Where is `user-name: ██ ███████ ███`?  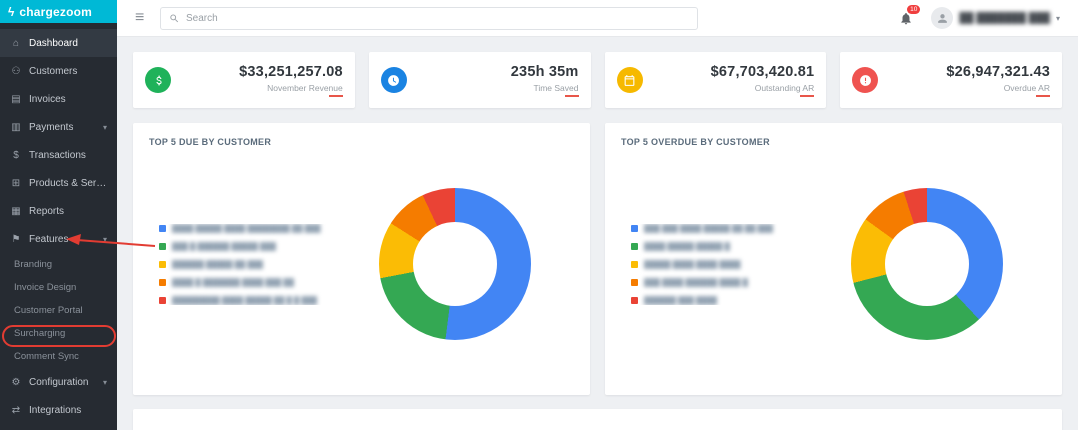 user-name: ██ ███████ ███ is located at coordinates (1004, 18).